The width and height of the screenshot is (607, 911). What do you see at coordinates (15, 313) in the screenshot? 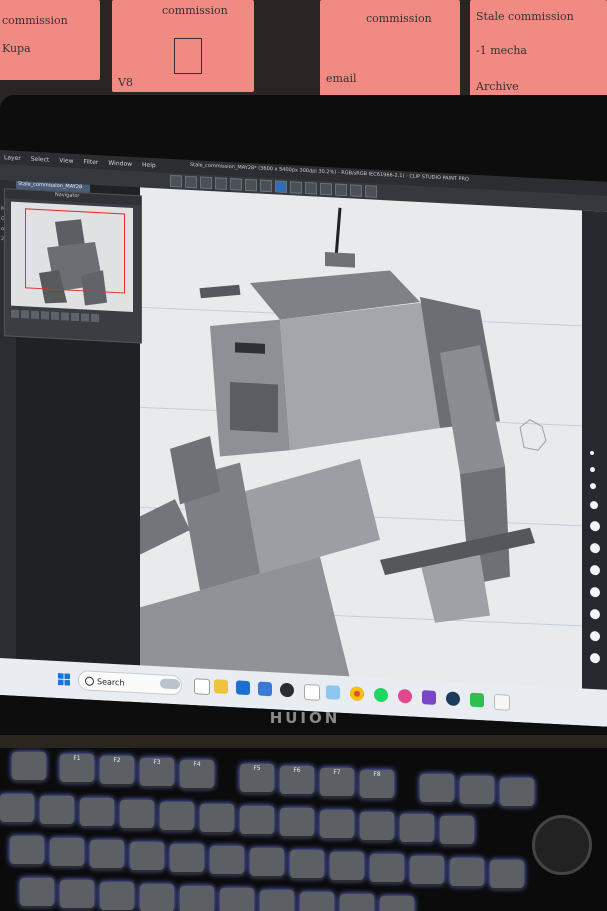
I see `zoom-out-icon` at bounding box center [15, 313].